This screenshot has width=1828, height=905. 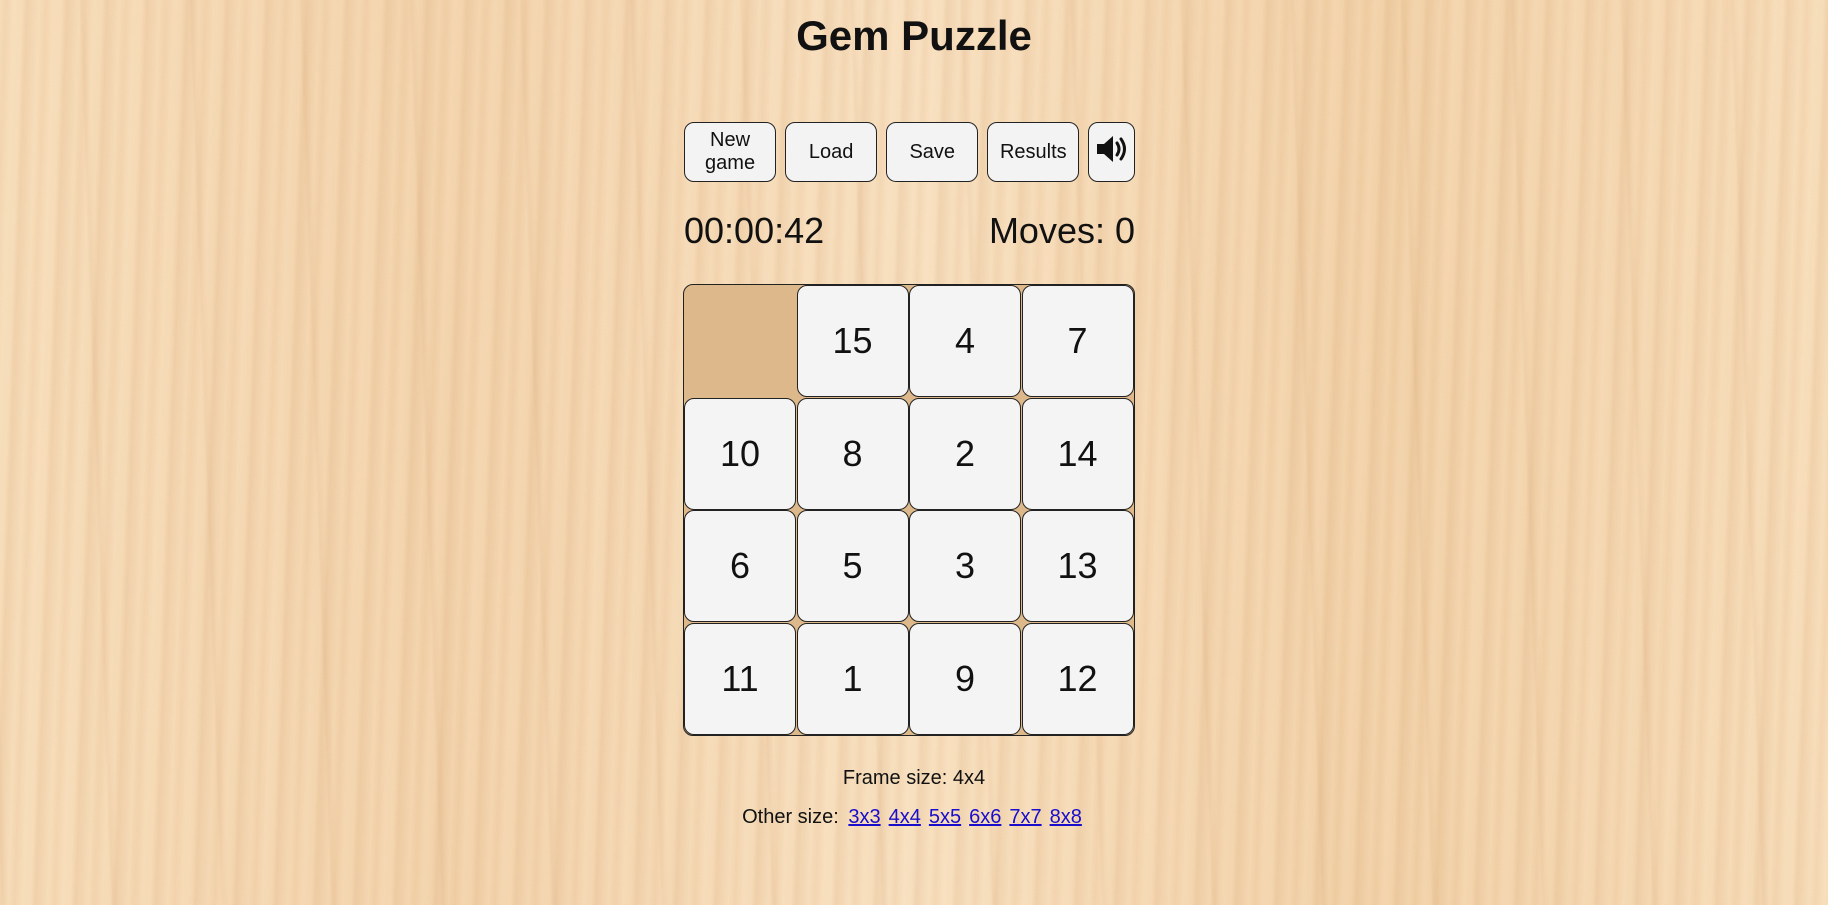 I want to click on page-title: Gem Puzzle, so click(x=914, y=35).